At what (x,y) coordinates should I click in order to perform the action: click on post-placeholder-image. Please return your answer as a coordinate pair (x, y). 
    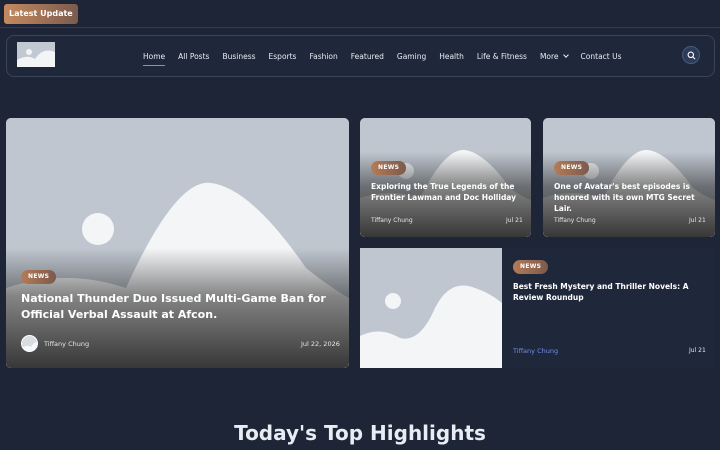
    Looking at the image, I should click on (431, 308).